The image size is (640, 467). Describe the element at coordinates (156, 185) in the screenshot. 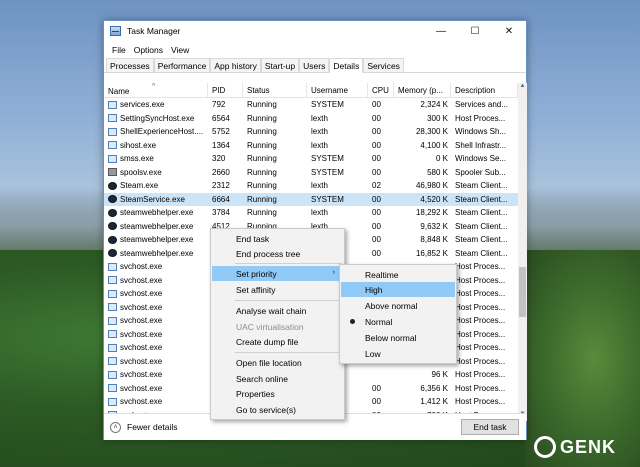

I see `cell-name: Steam.exe` at that location.